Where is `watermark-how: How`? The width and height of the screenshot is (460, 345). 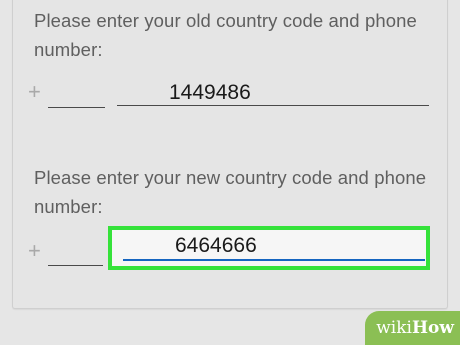 watermark-how: How is located at coordinates (432, 328).